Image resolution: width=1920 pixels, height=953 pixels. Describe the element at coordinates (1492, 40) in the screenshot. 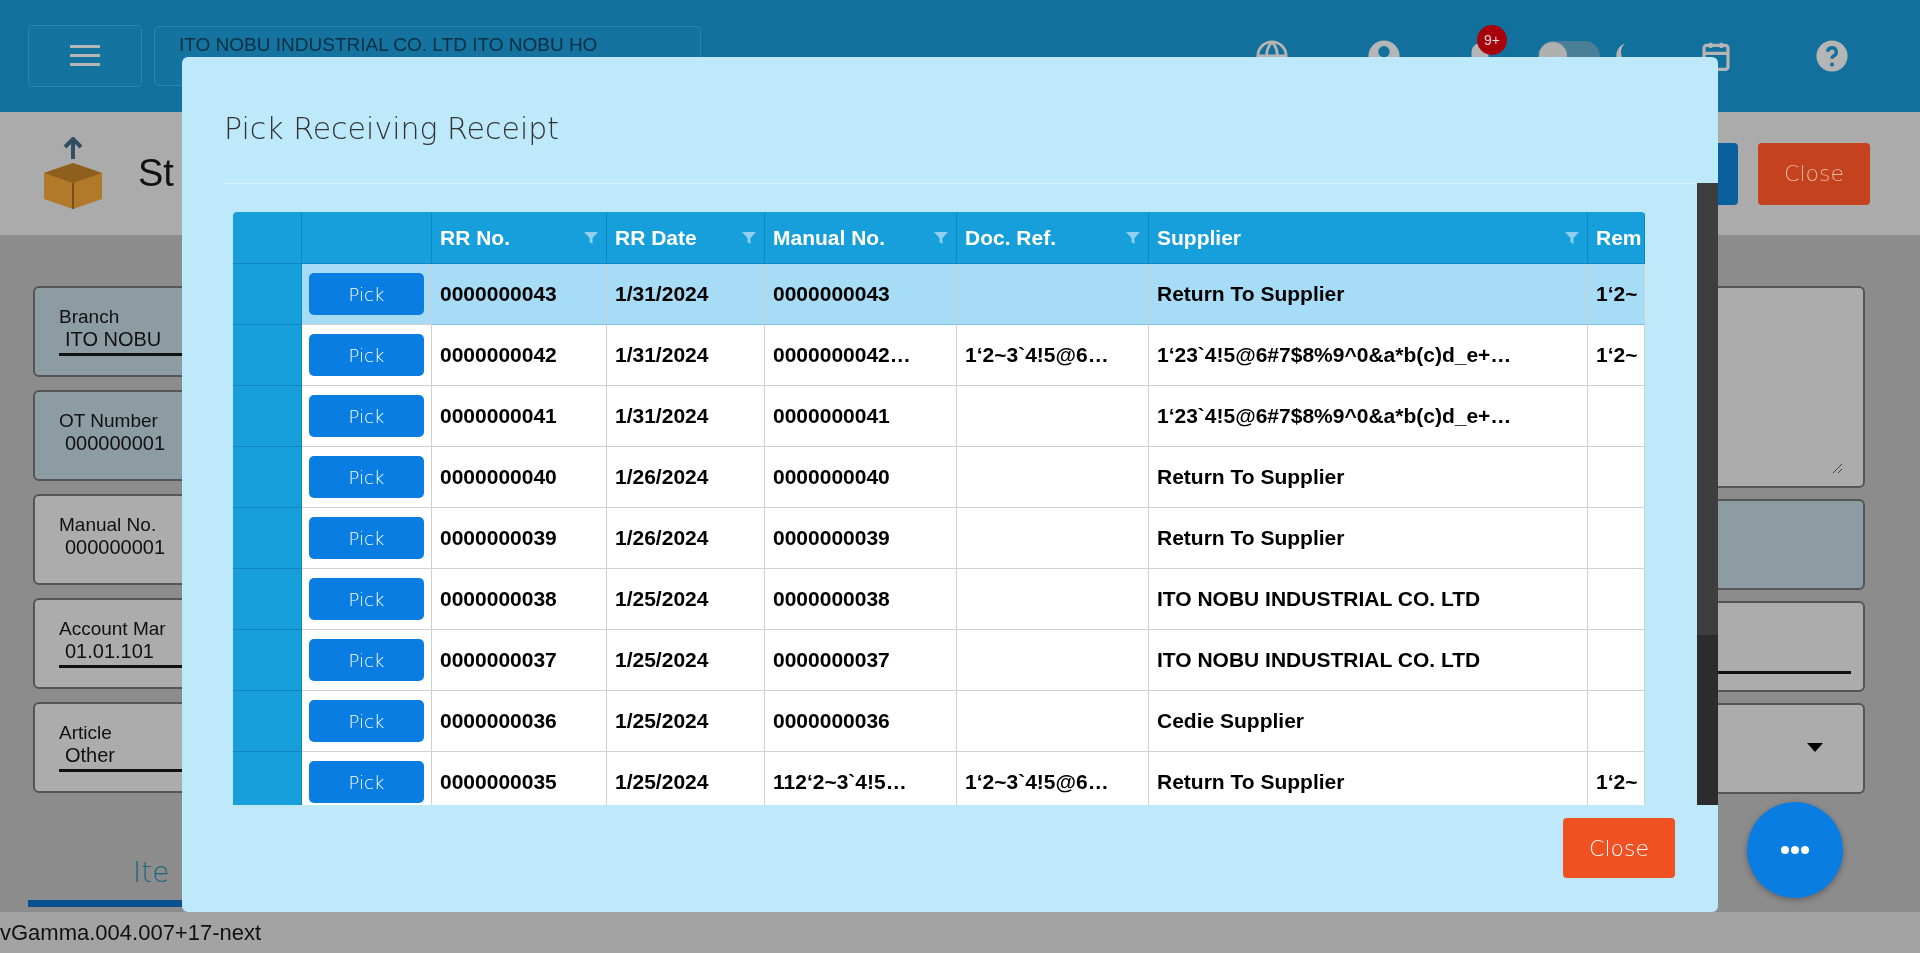

I see `notification-badge: 9+` at that location.